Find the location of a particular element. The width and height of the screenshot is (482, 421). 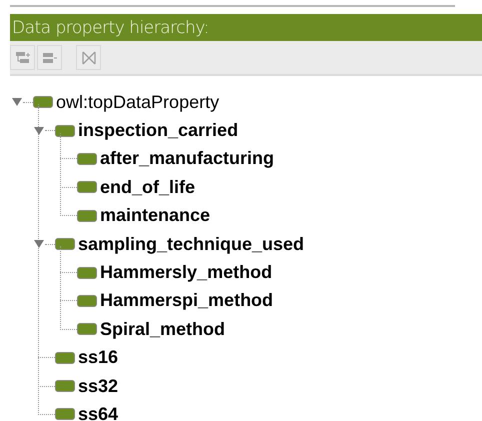

tree-item: owl:topDataProperty is located at coordinates (138, 102).